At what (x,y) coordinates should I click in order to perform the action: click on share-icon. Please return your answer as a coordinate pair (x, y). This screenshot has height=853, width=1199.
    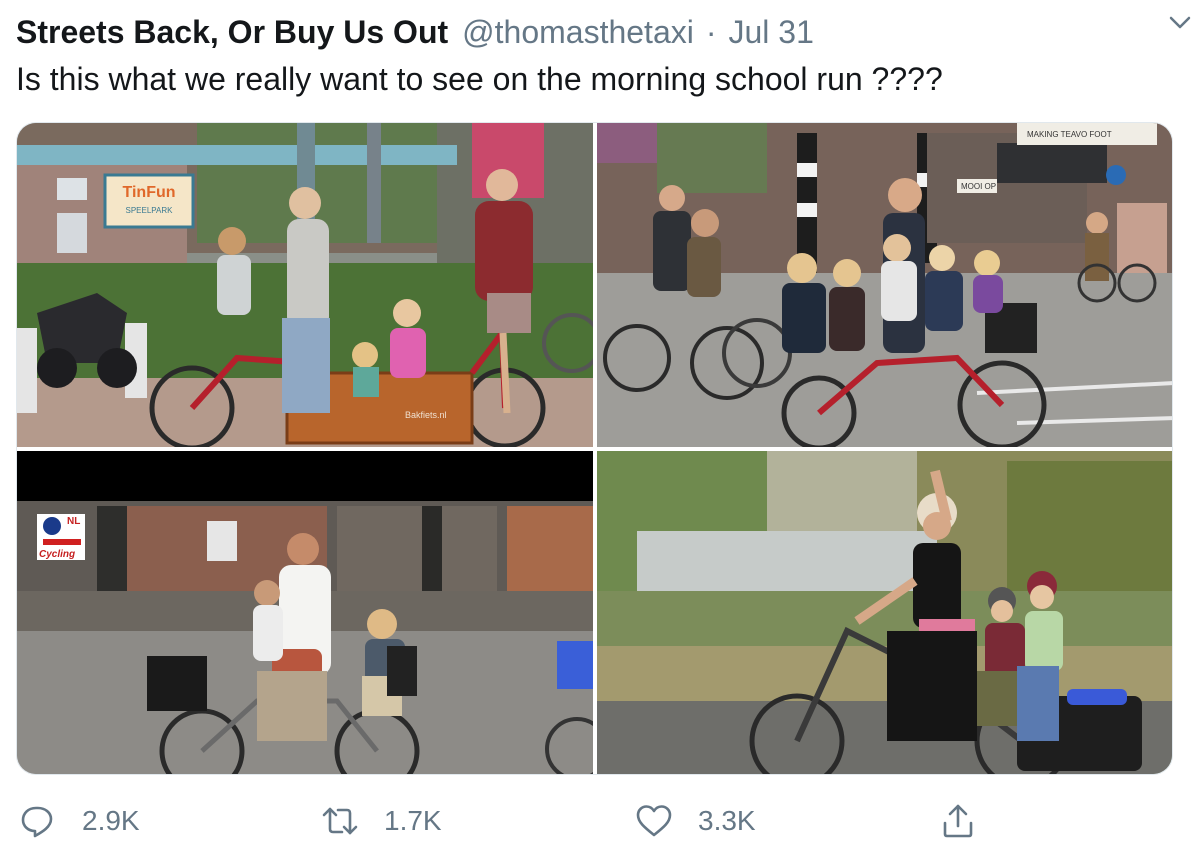
    Looking at the image, I should click on (958, 821).